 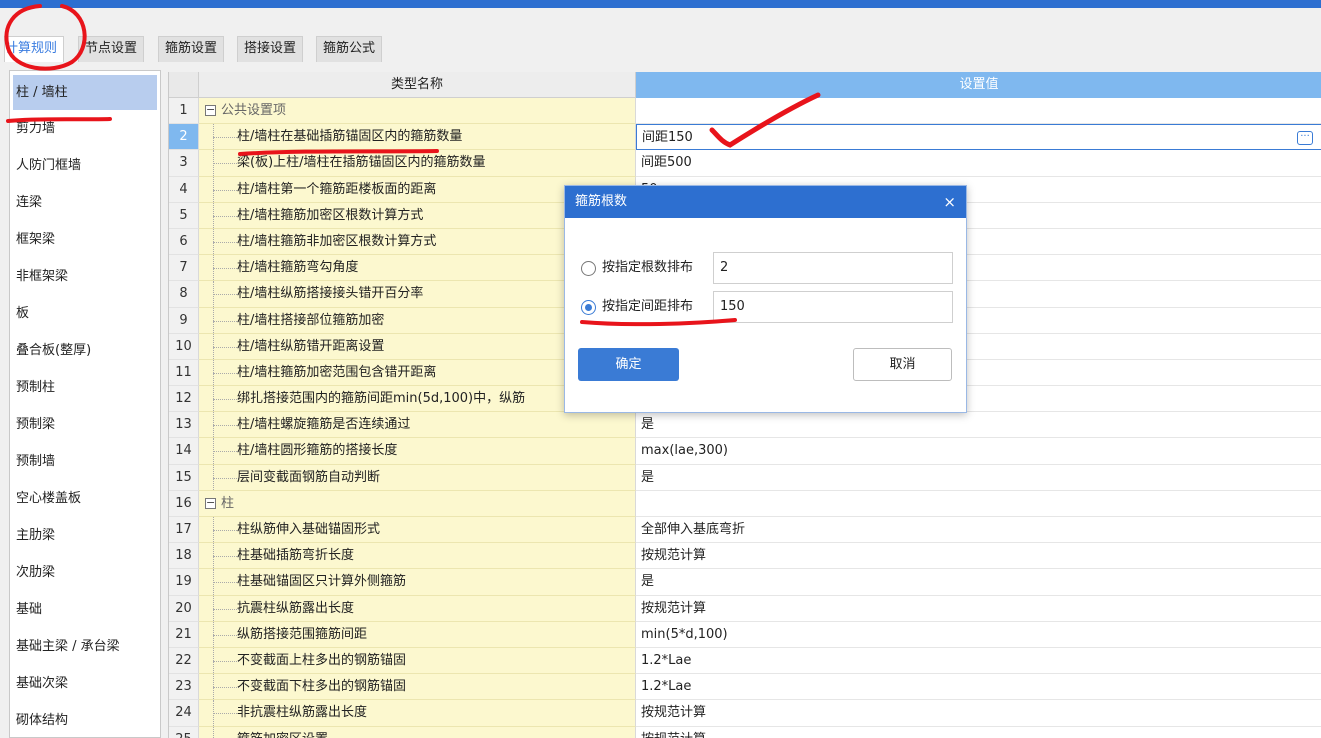 What do you see at coordinates (191, 49) in the screenshot?
I see `tab-stirrup-settings: 箍筋设置` at bounding box center [191, 49].